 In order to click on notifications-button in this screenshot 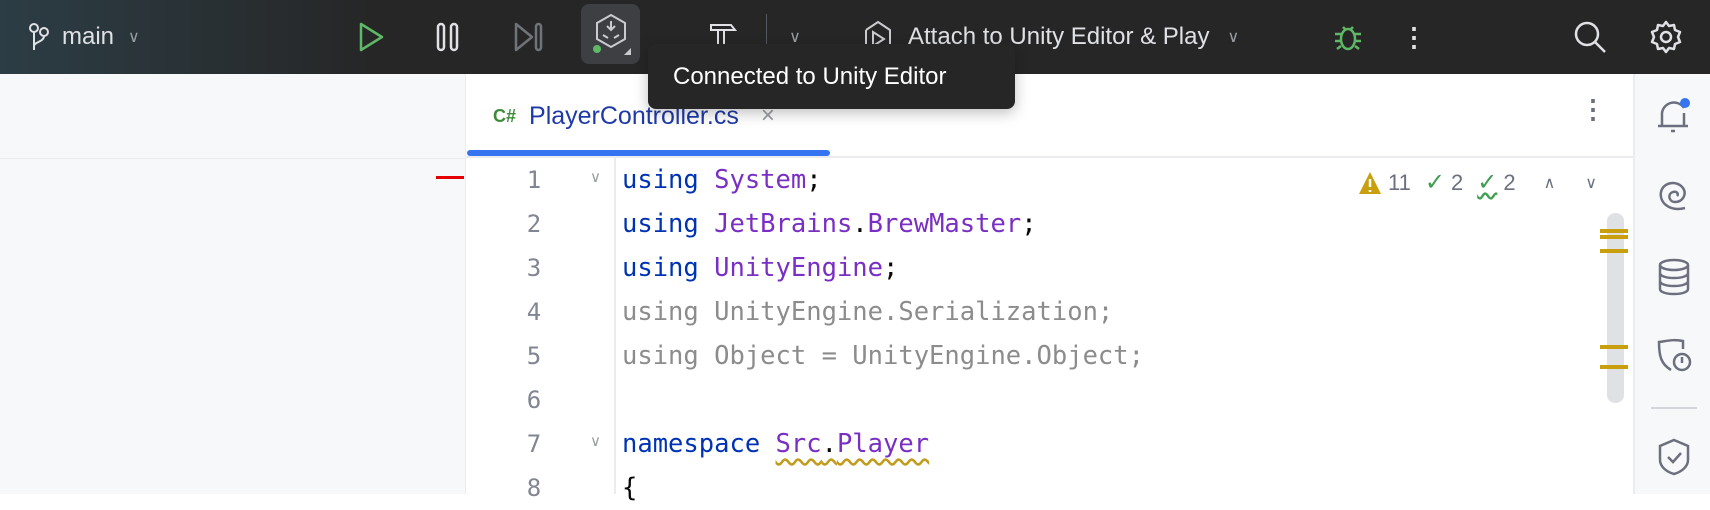, I will do `click(1672, 116)`.